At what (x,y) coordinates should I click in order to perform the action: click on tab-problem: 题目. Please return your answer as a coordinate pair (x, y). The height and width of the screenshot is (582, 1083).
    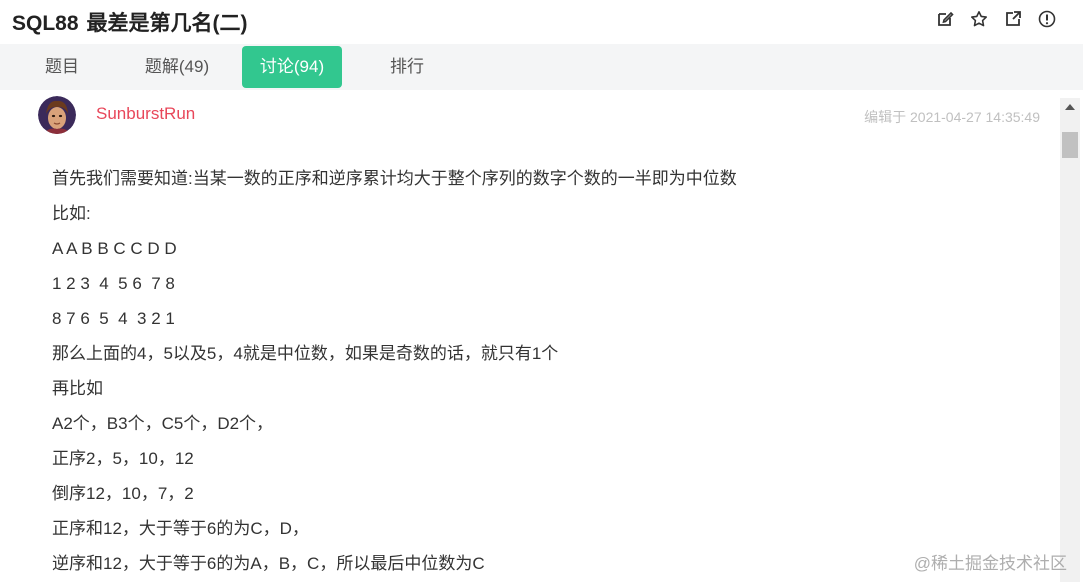
    Looking at the image, I should click on (62, 67).